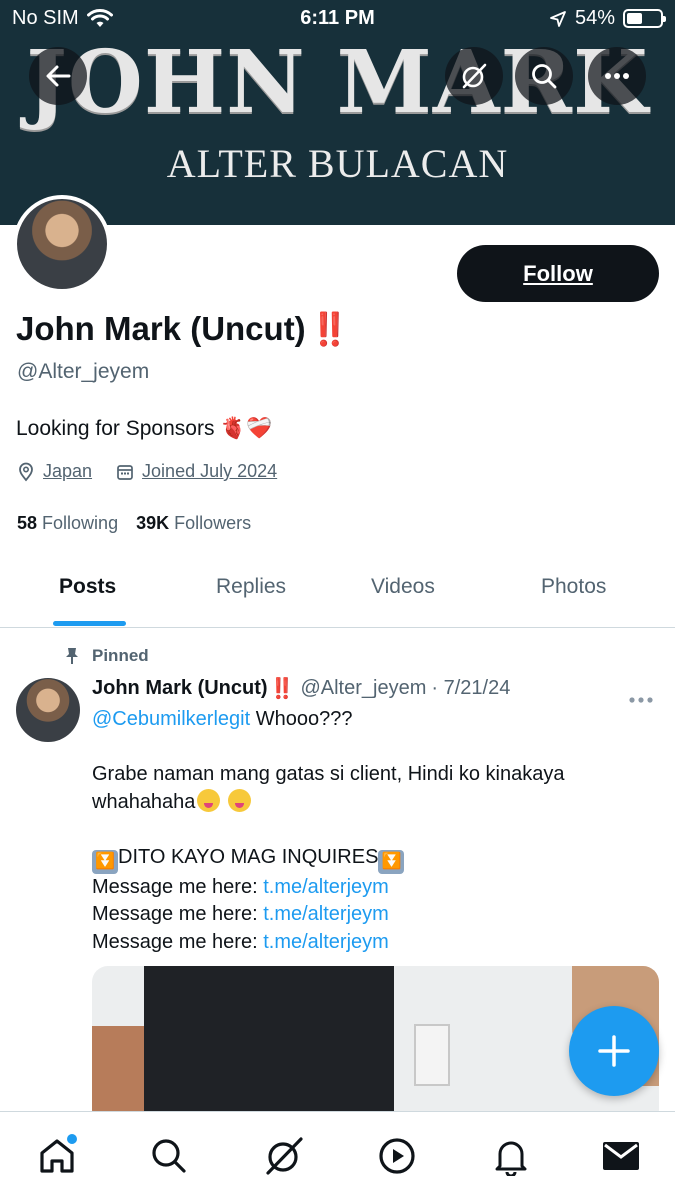  I want to click on bell-icon, so click(511, 1158).